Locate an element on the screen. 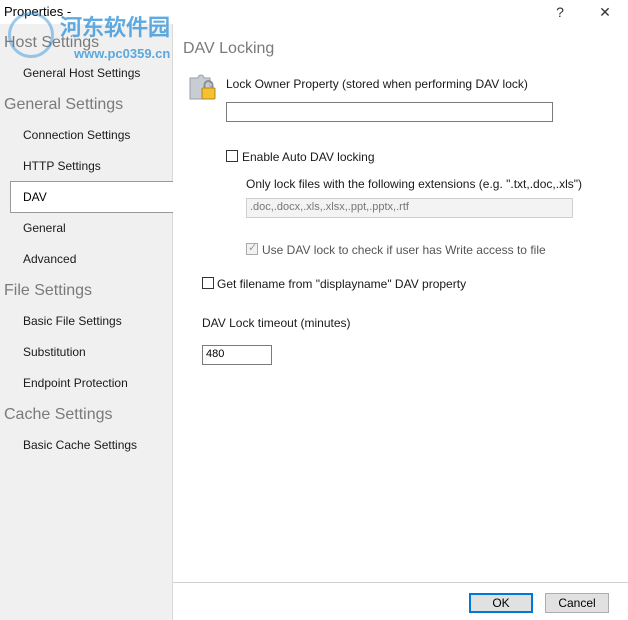  puzzle-lock-icon is located at coordinates (202, 87).